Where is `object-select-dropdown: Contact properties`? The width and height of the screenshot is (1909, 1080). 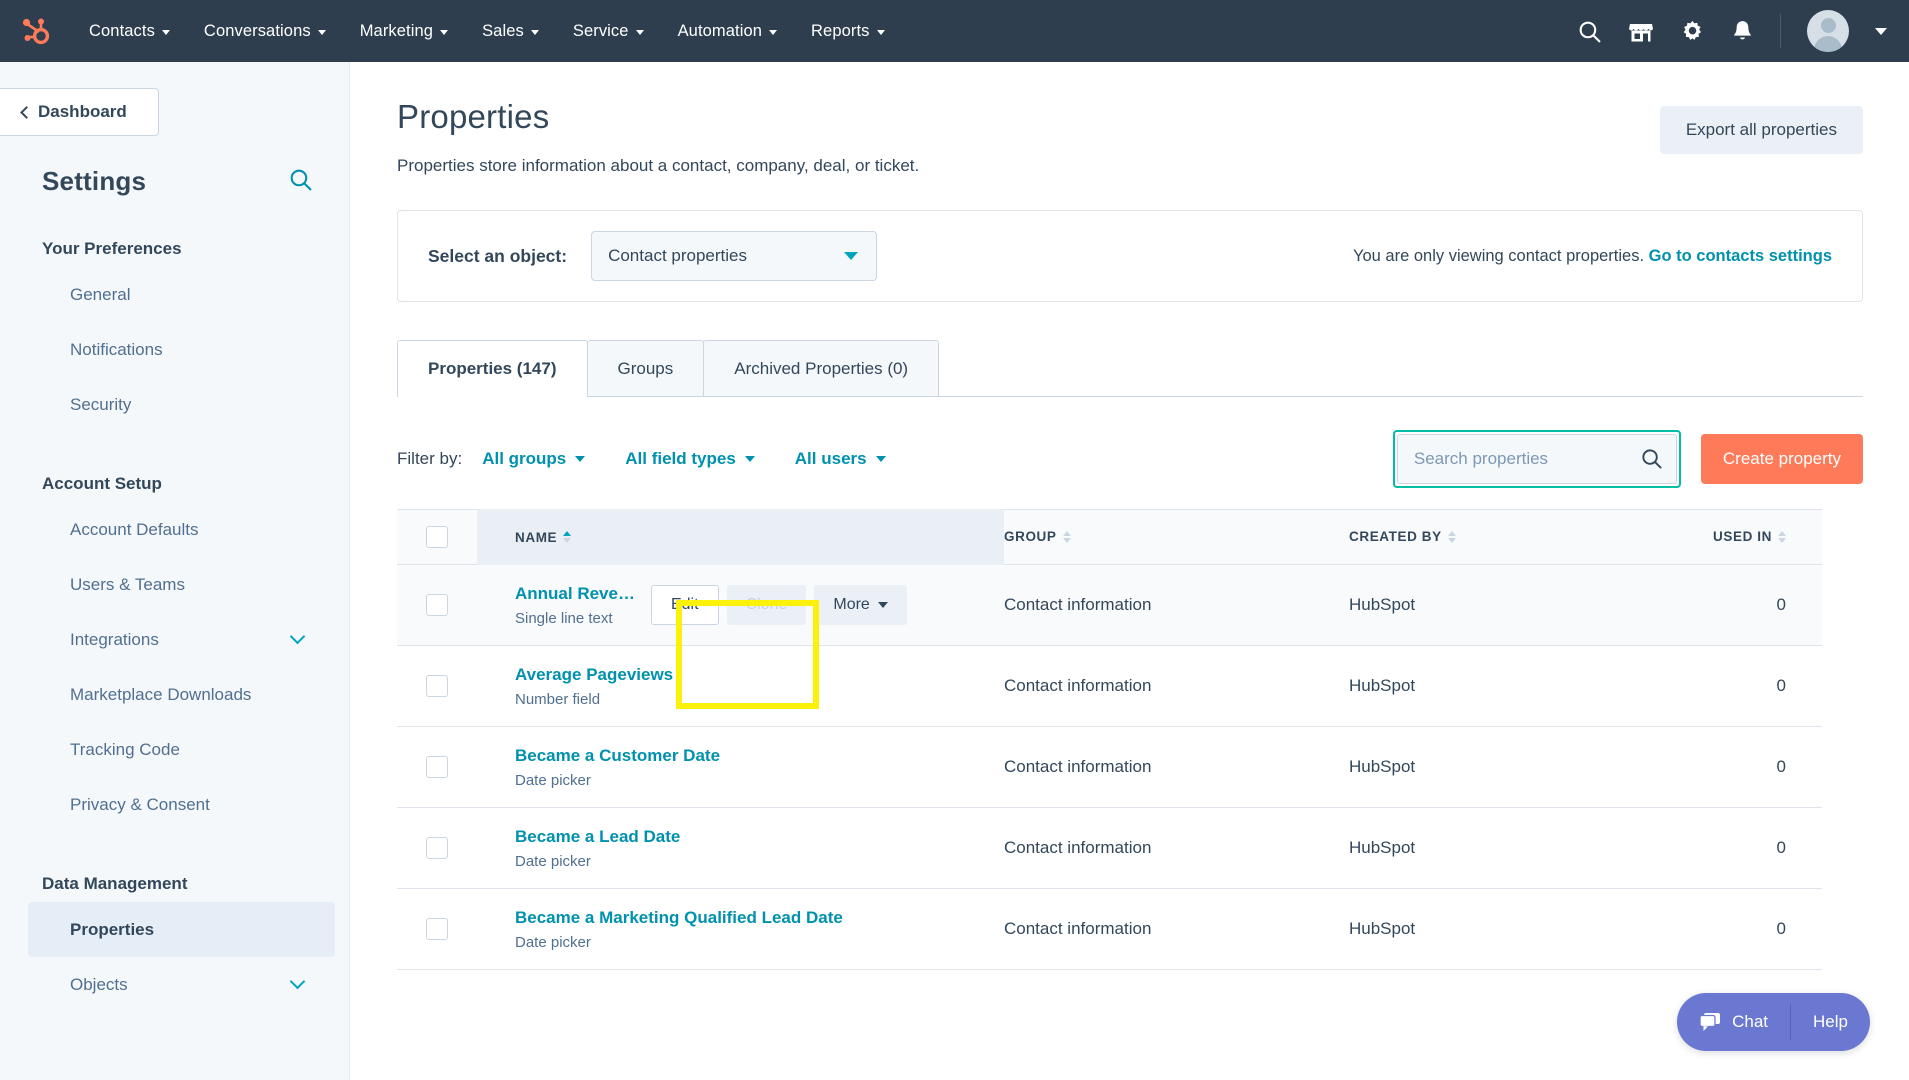 object-select-dropdown: Contact properties is located at coordinates (734, 256).